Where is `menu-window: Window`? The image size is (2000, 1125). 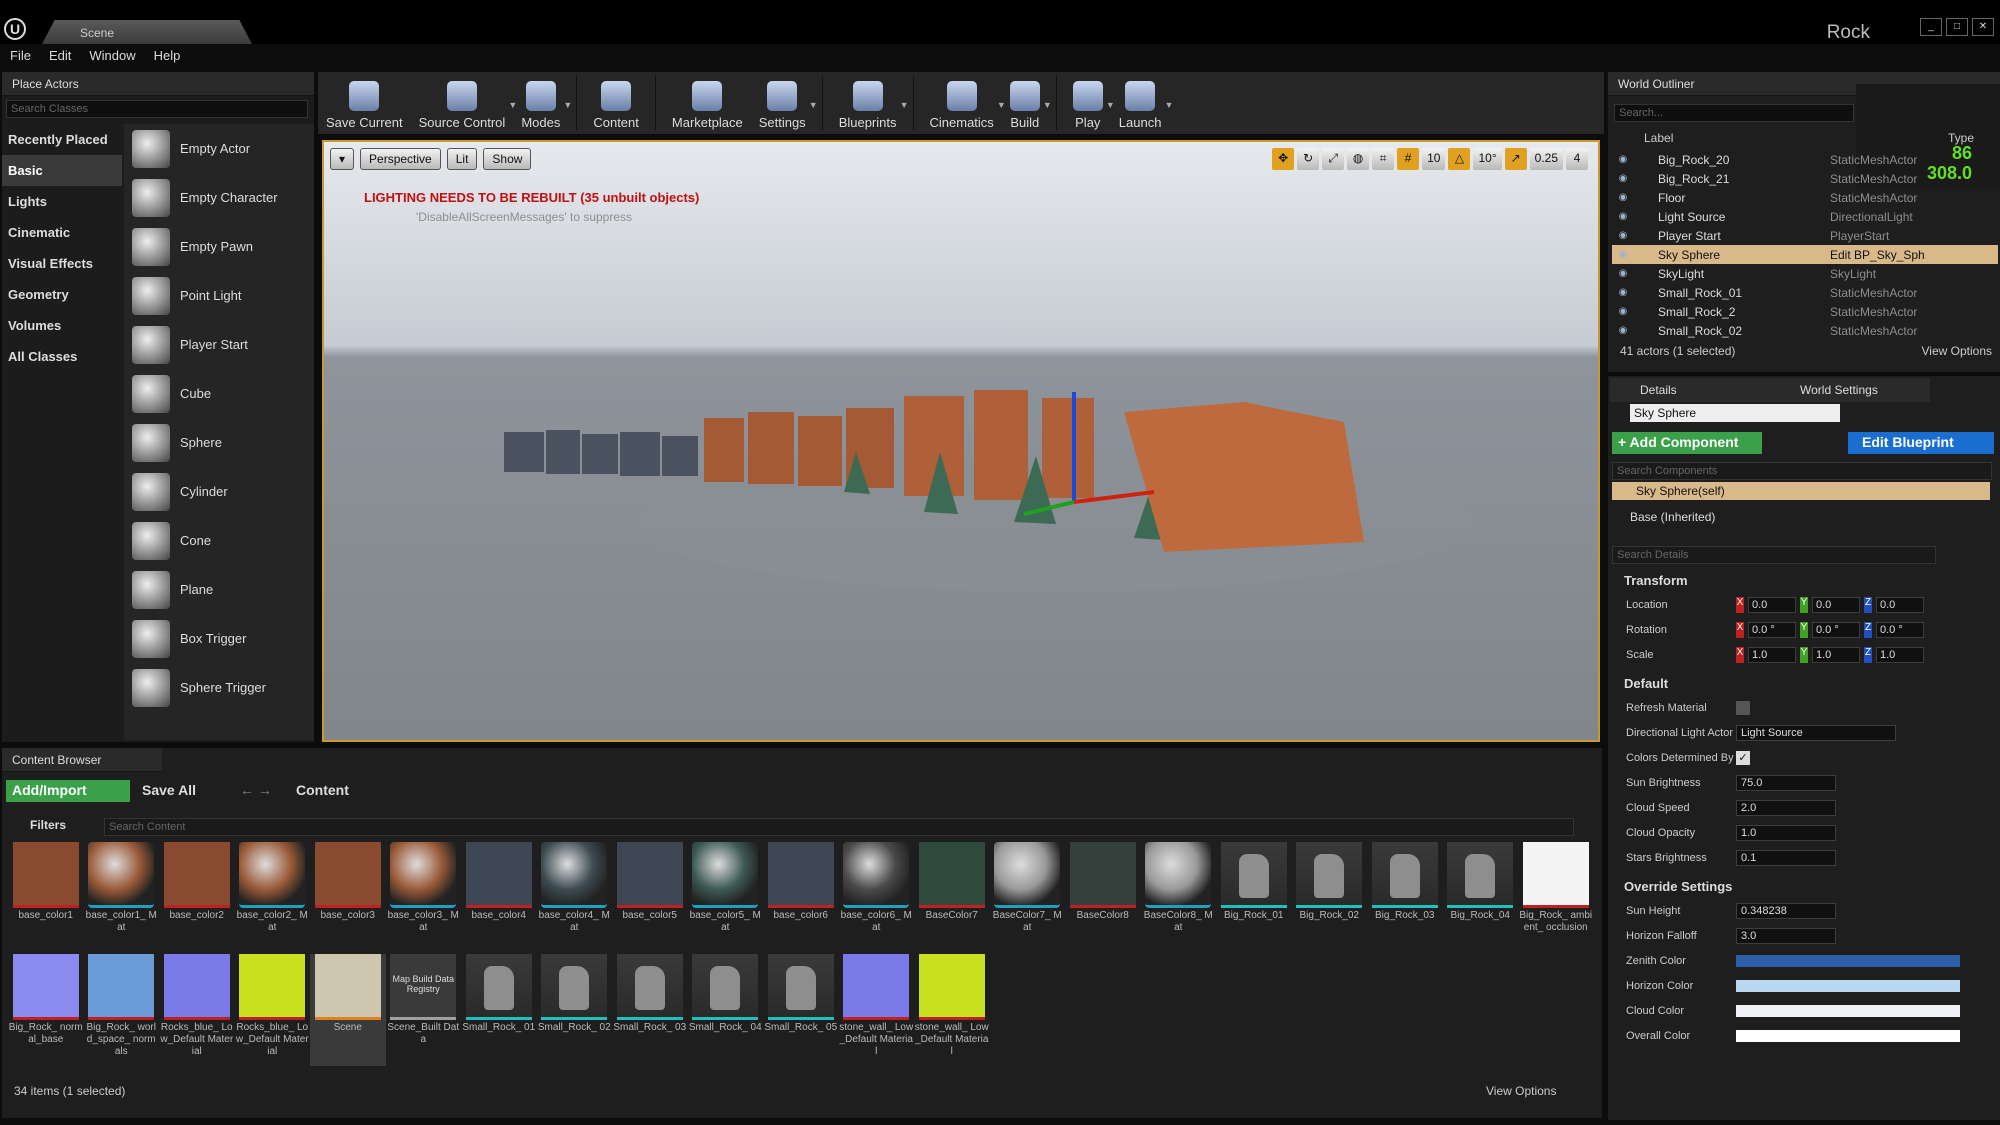
menu-window: Window is located at coordinates (112, 59).